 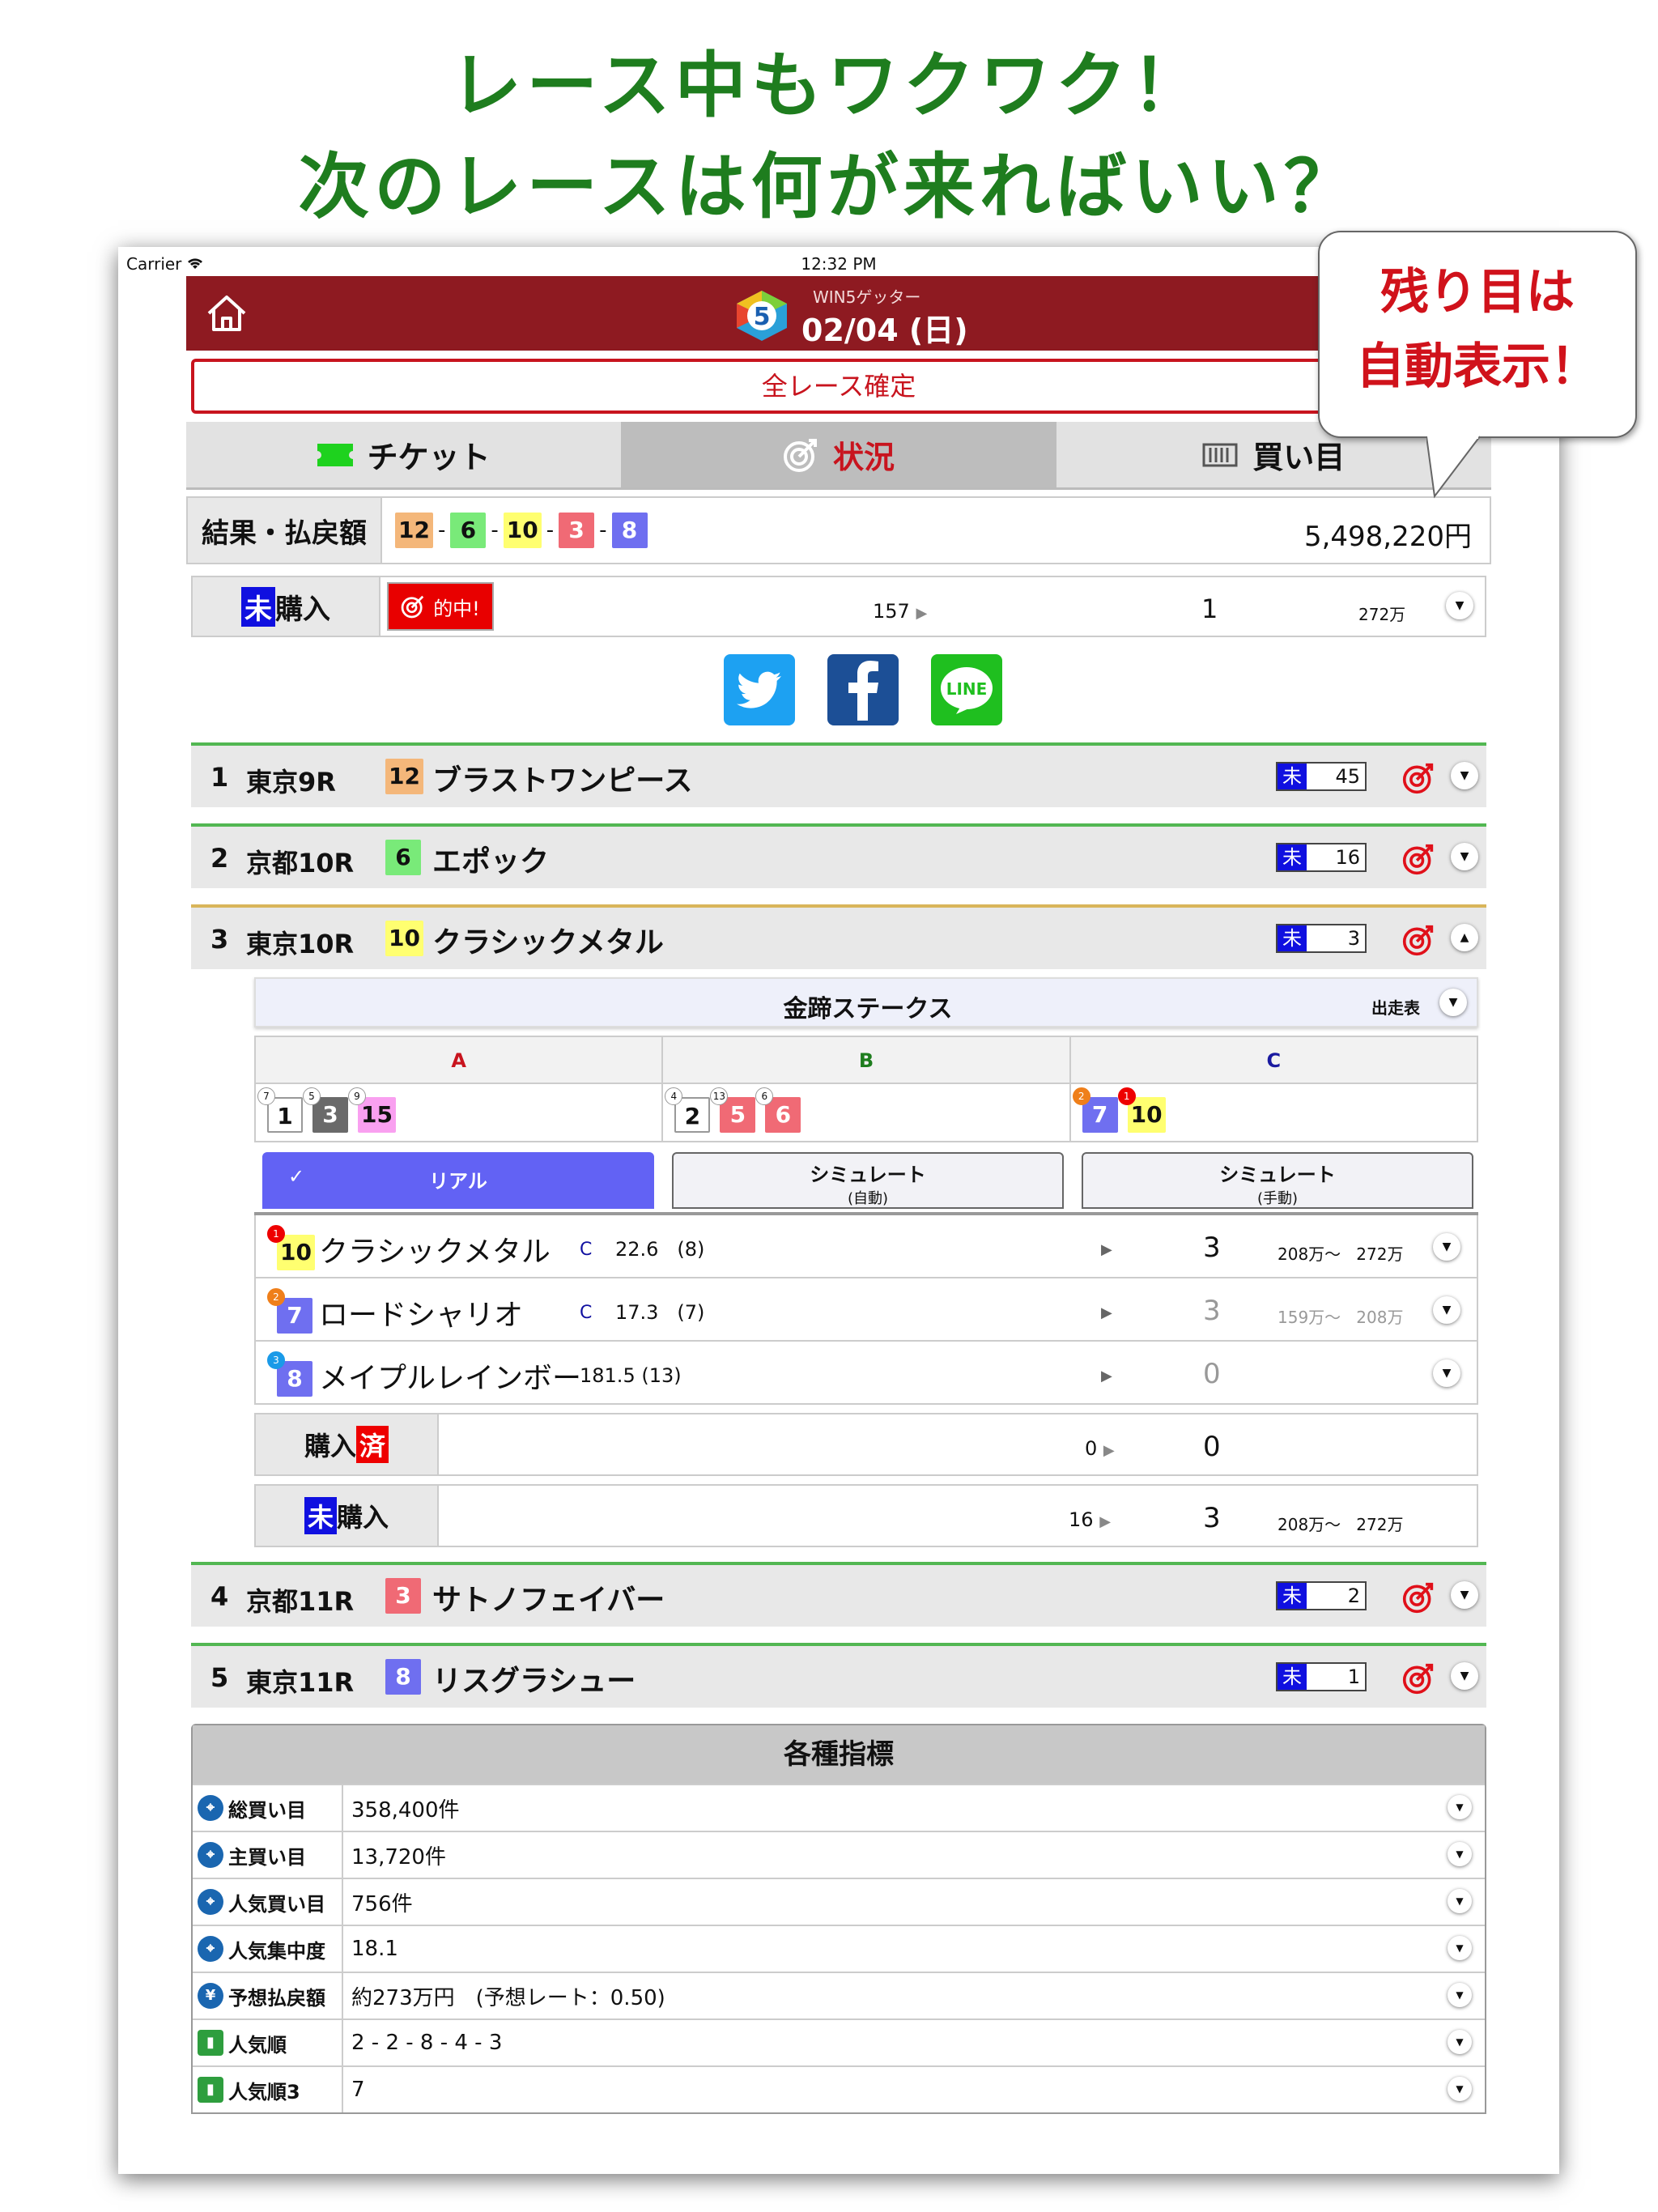 I want to click on twitter-icon, so click(x=759, y=690).